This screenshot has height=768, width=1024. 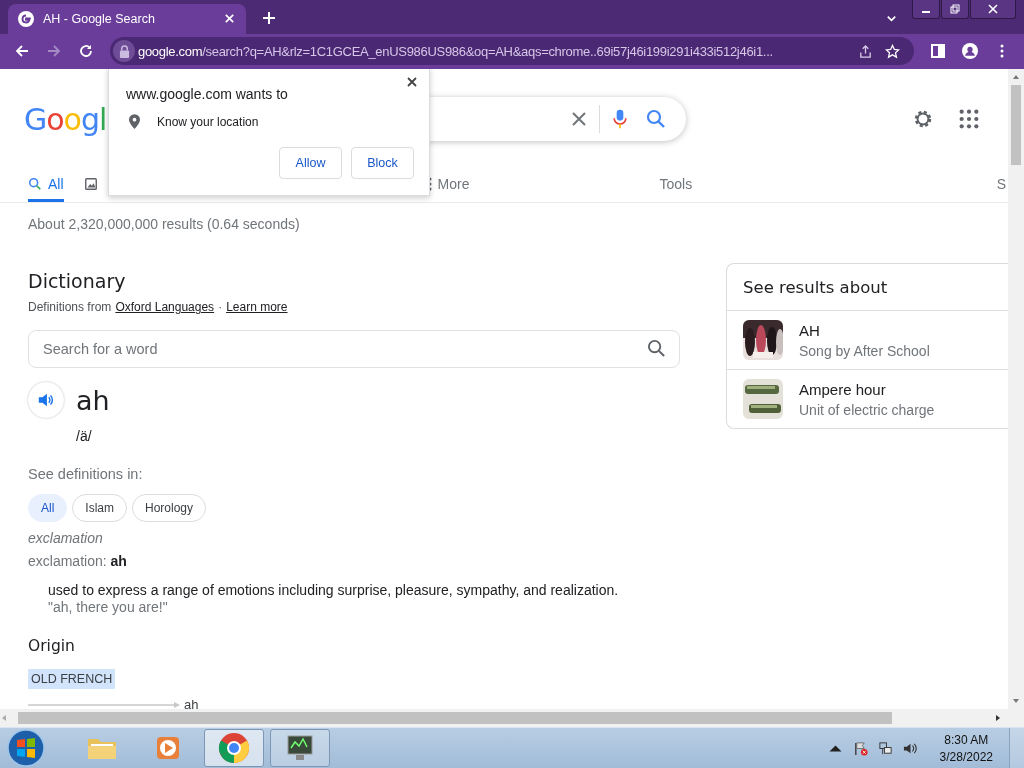 What do you see at coordinates (72, 679) in the screenshot?
I see `language-tag: OLD FRENCH` at bounding box center [72, 679].